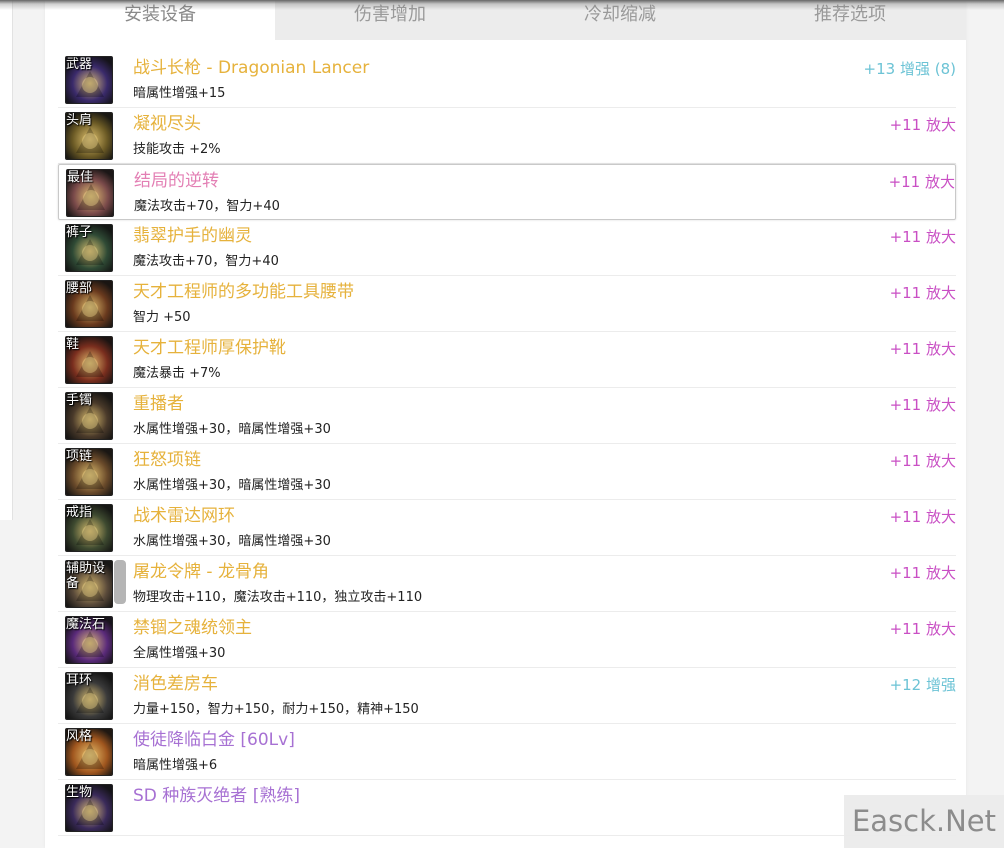  I want to click on item-name: 屠龙令牌 - 龙骨角, so click(201, 572).